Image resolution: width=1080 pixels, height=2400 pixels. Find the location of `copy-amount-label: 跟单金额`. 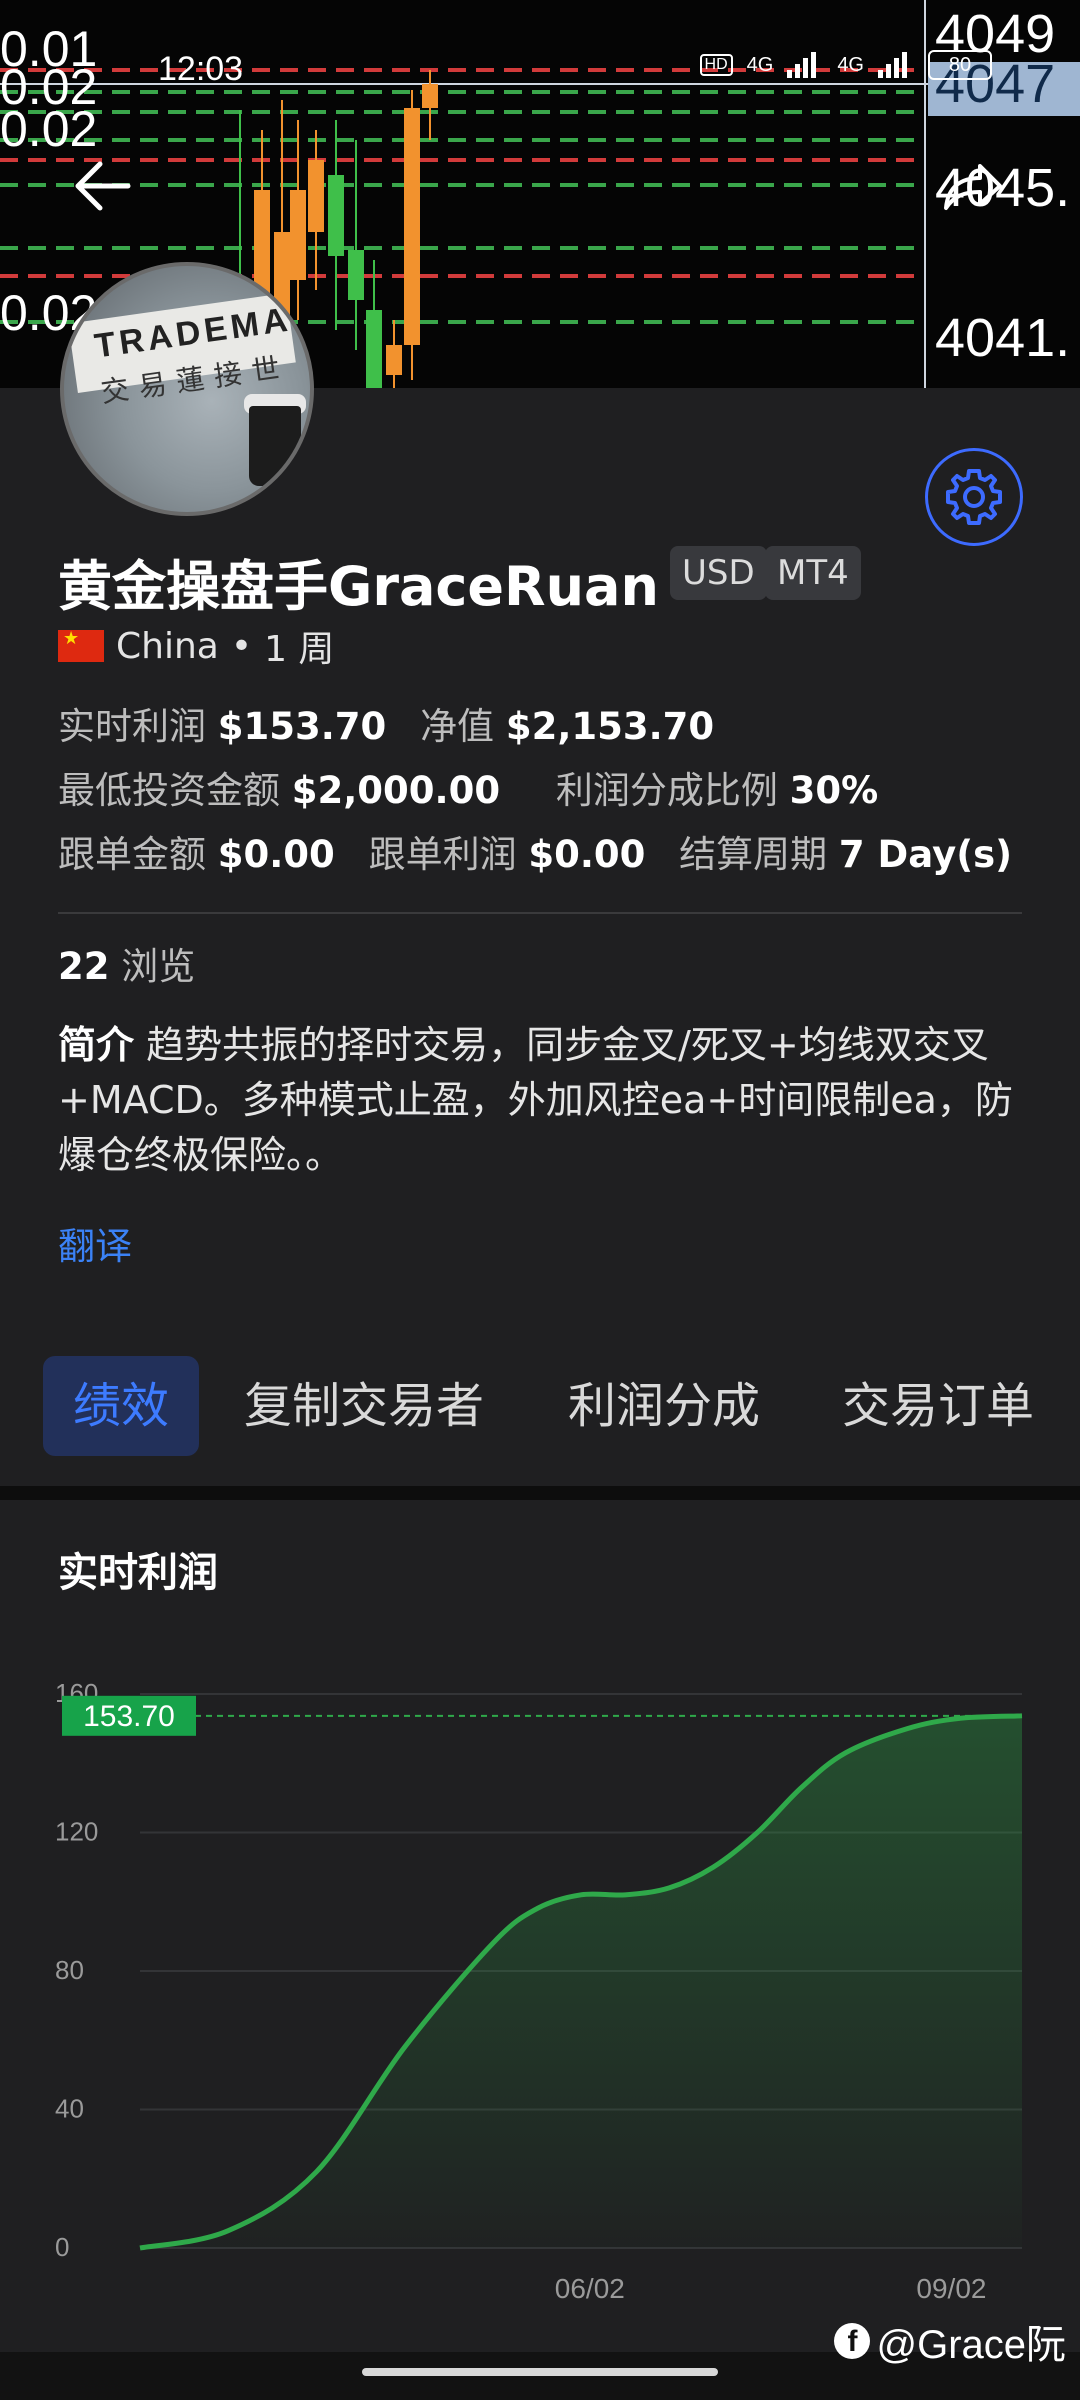

copy-amount-label: 跟单金额 is located at coordinates (132, 854).